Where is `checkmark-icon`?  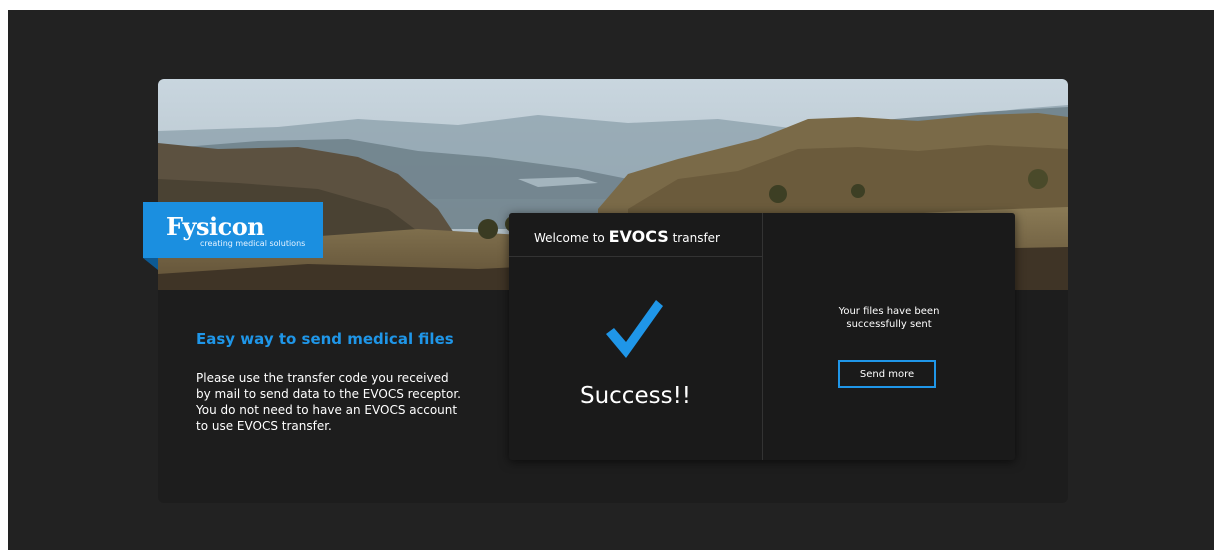
checkmark-icon is located at coordinates (634, 331).